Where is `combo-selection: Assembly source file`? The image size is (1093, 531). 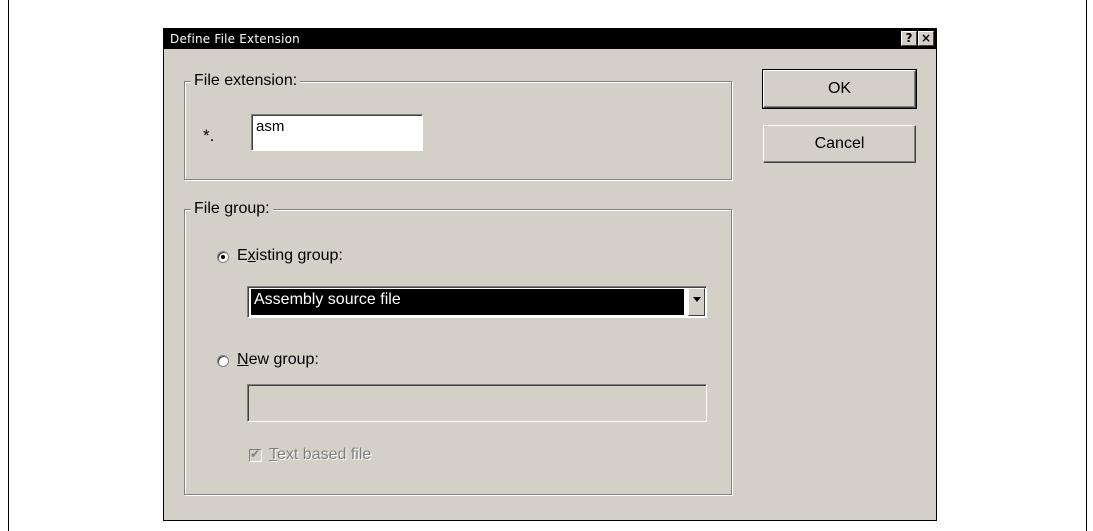
combo-selection: Assembly source file is located at coordinates (467, 302).